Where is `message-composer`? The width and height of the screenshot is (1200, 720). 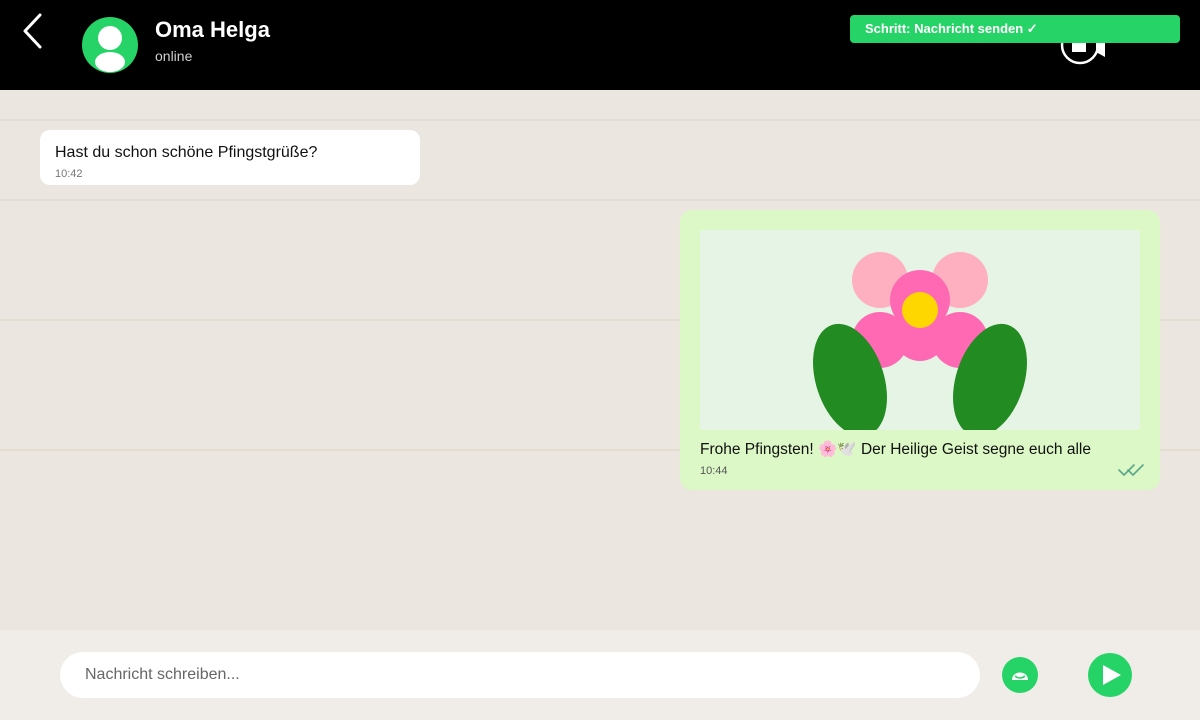
message-composer is located at coordinates (600, 675).